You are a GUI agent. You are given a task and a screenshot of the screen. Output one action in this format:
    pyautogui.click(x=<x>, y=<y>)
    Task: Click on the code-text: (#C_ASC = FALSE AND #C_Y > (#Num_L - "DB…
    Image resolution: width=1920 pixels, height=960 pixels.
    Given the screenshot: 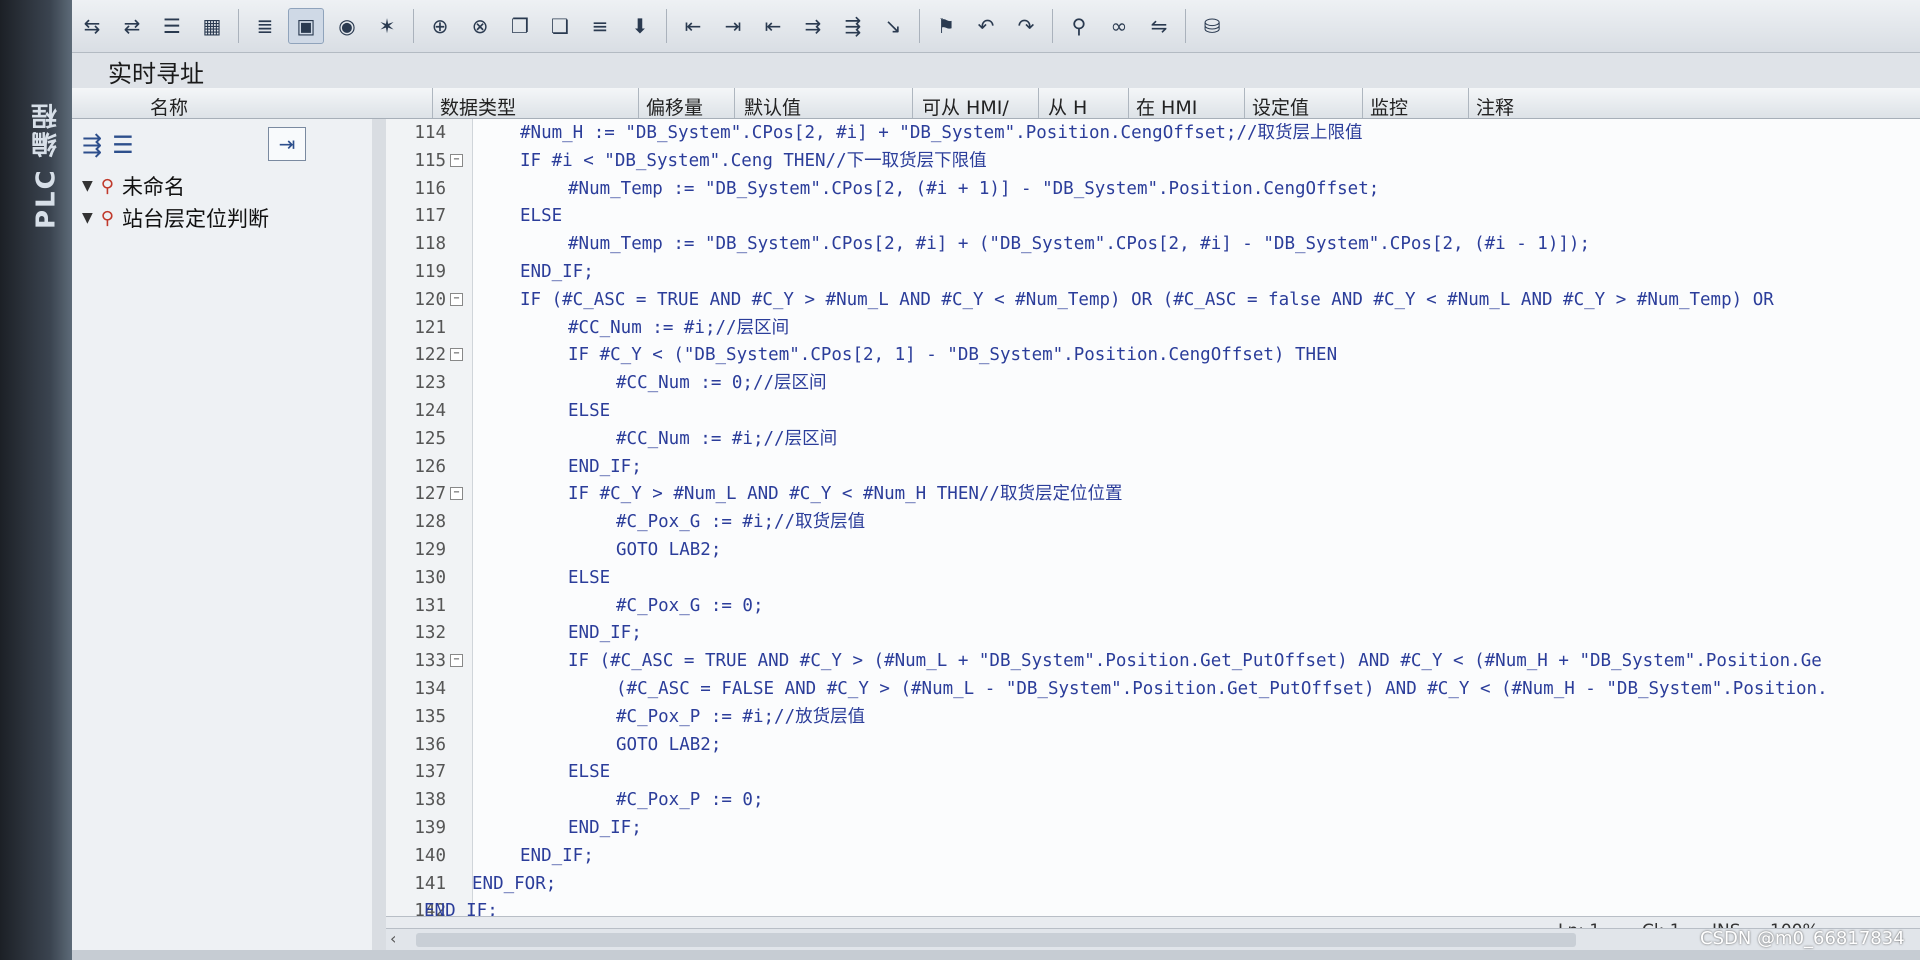 What is the action you would take?
    pyautogui.click(x=1222, y=689)
    